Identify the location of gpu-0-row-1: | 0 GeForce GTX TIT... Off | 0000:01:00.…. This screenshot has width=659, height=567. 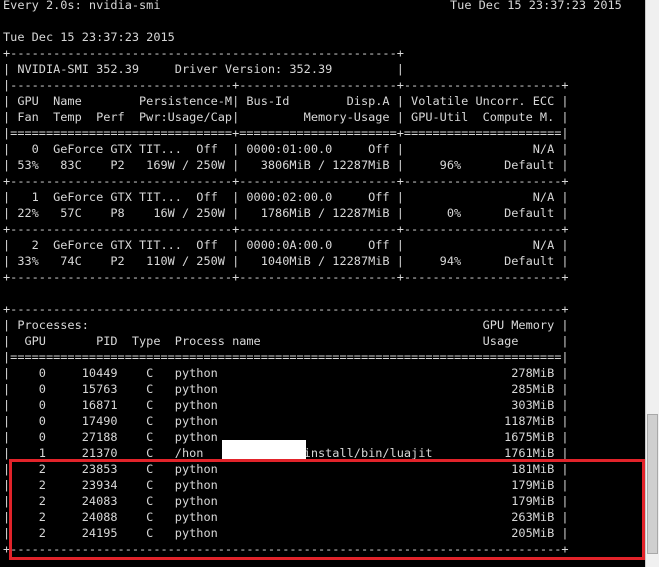
(286, 149).